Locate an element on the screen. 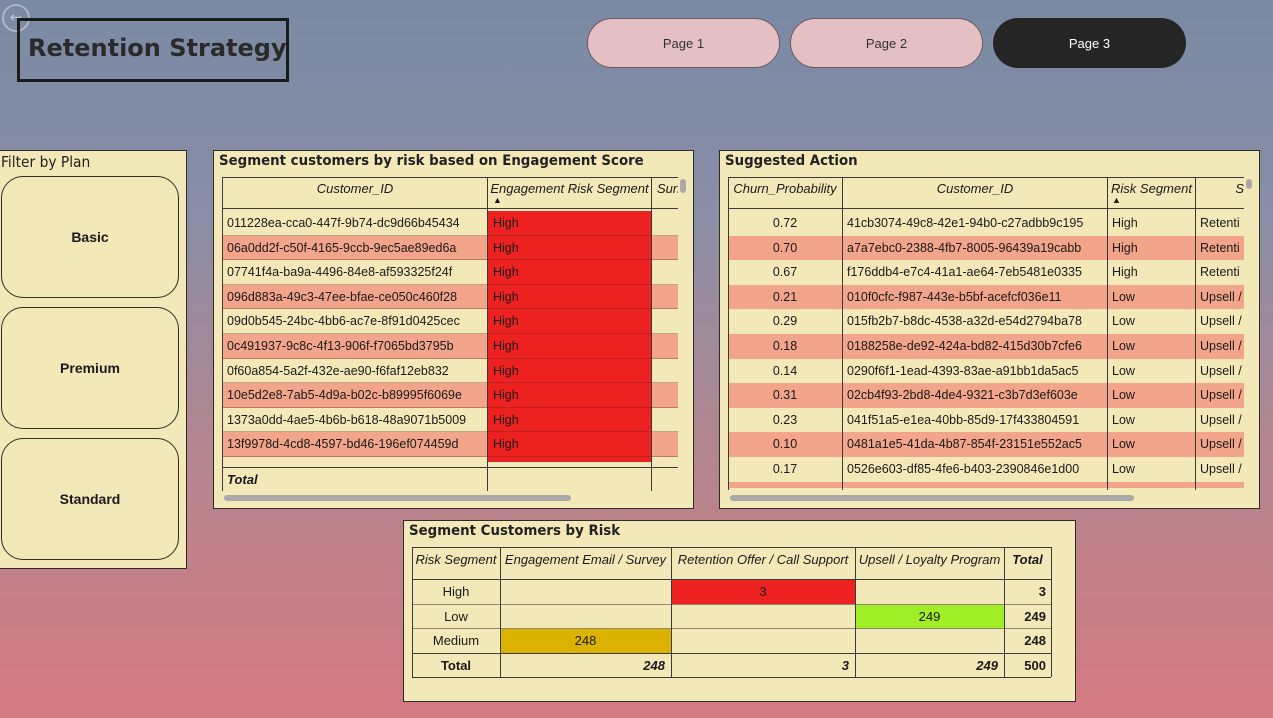 The width and height of the screenshot is (1273, 718). customer-id-cell: 015fb2b7-b8dc-4538-a32d-e54d2794ba78 is located at coordinates (974, 321).